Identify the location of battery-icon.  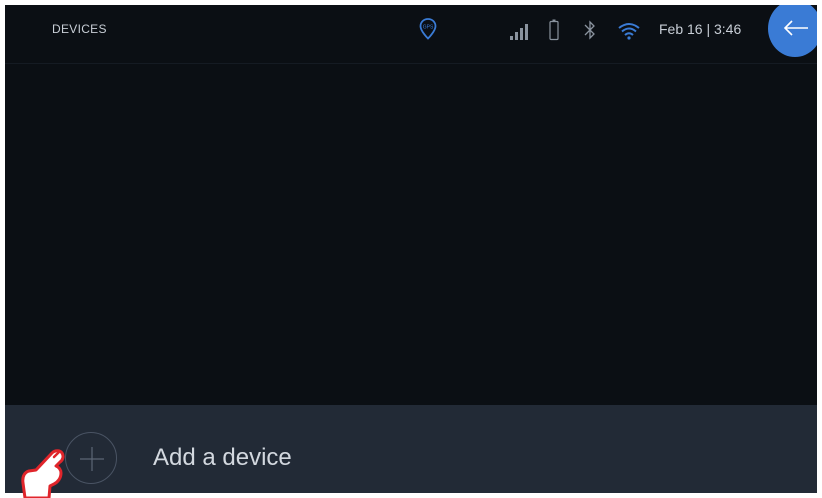
(554, 32).